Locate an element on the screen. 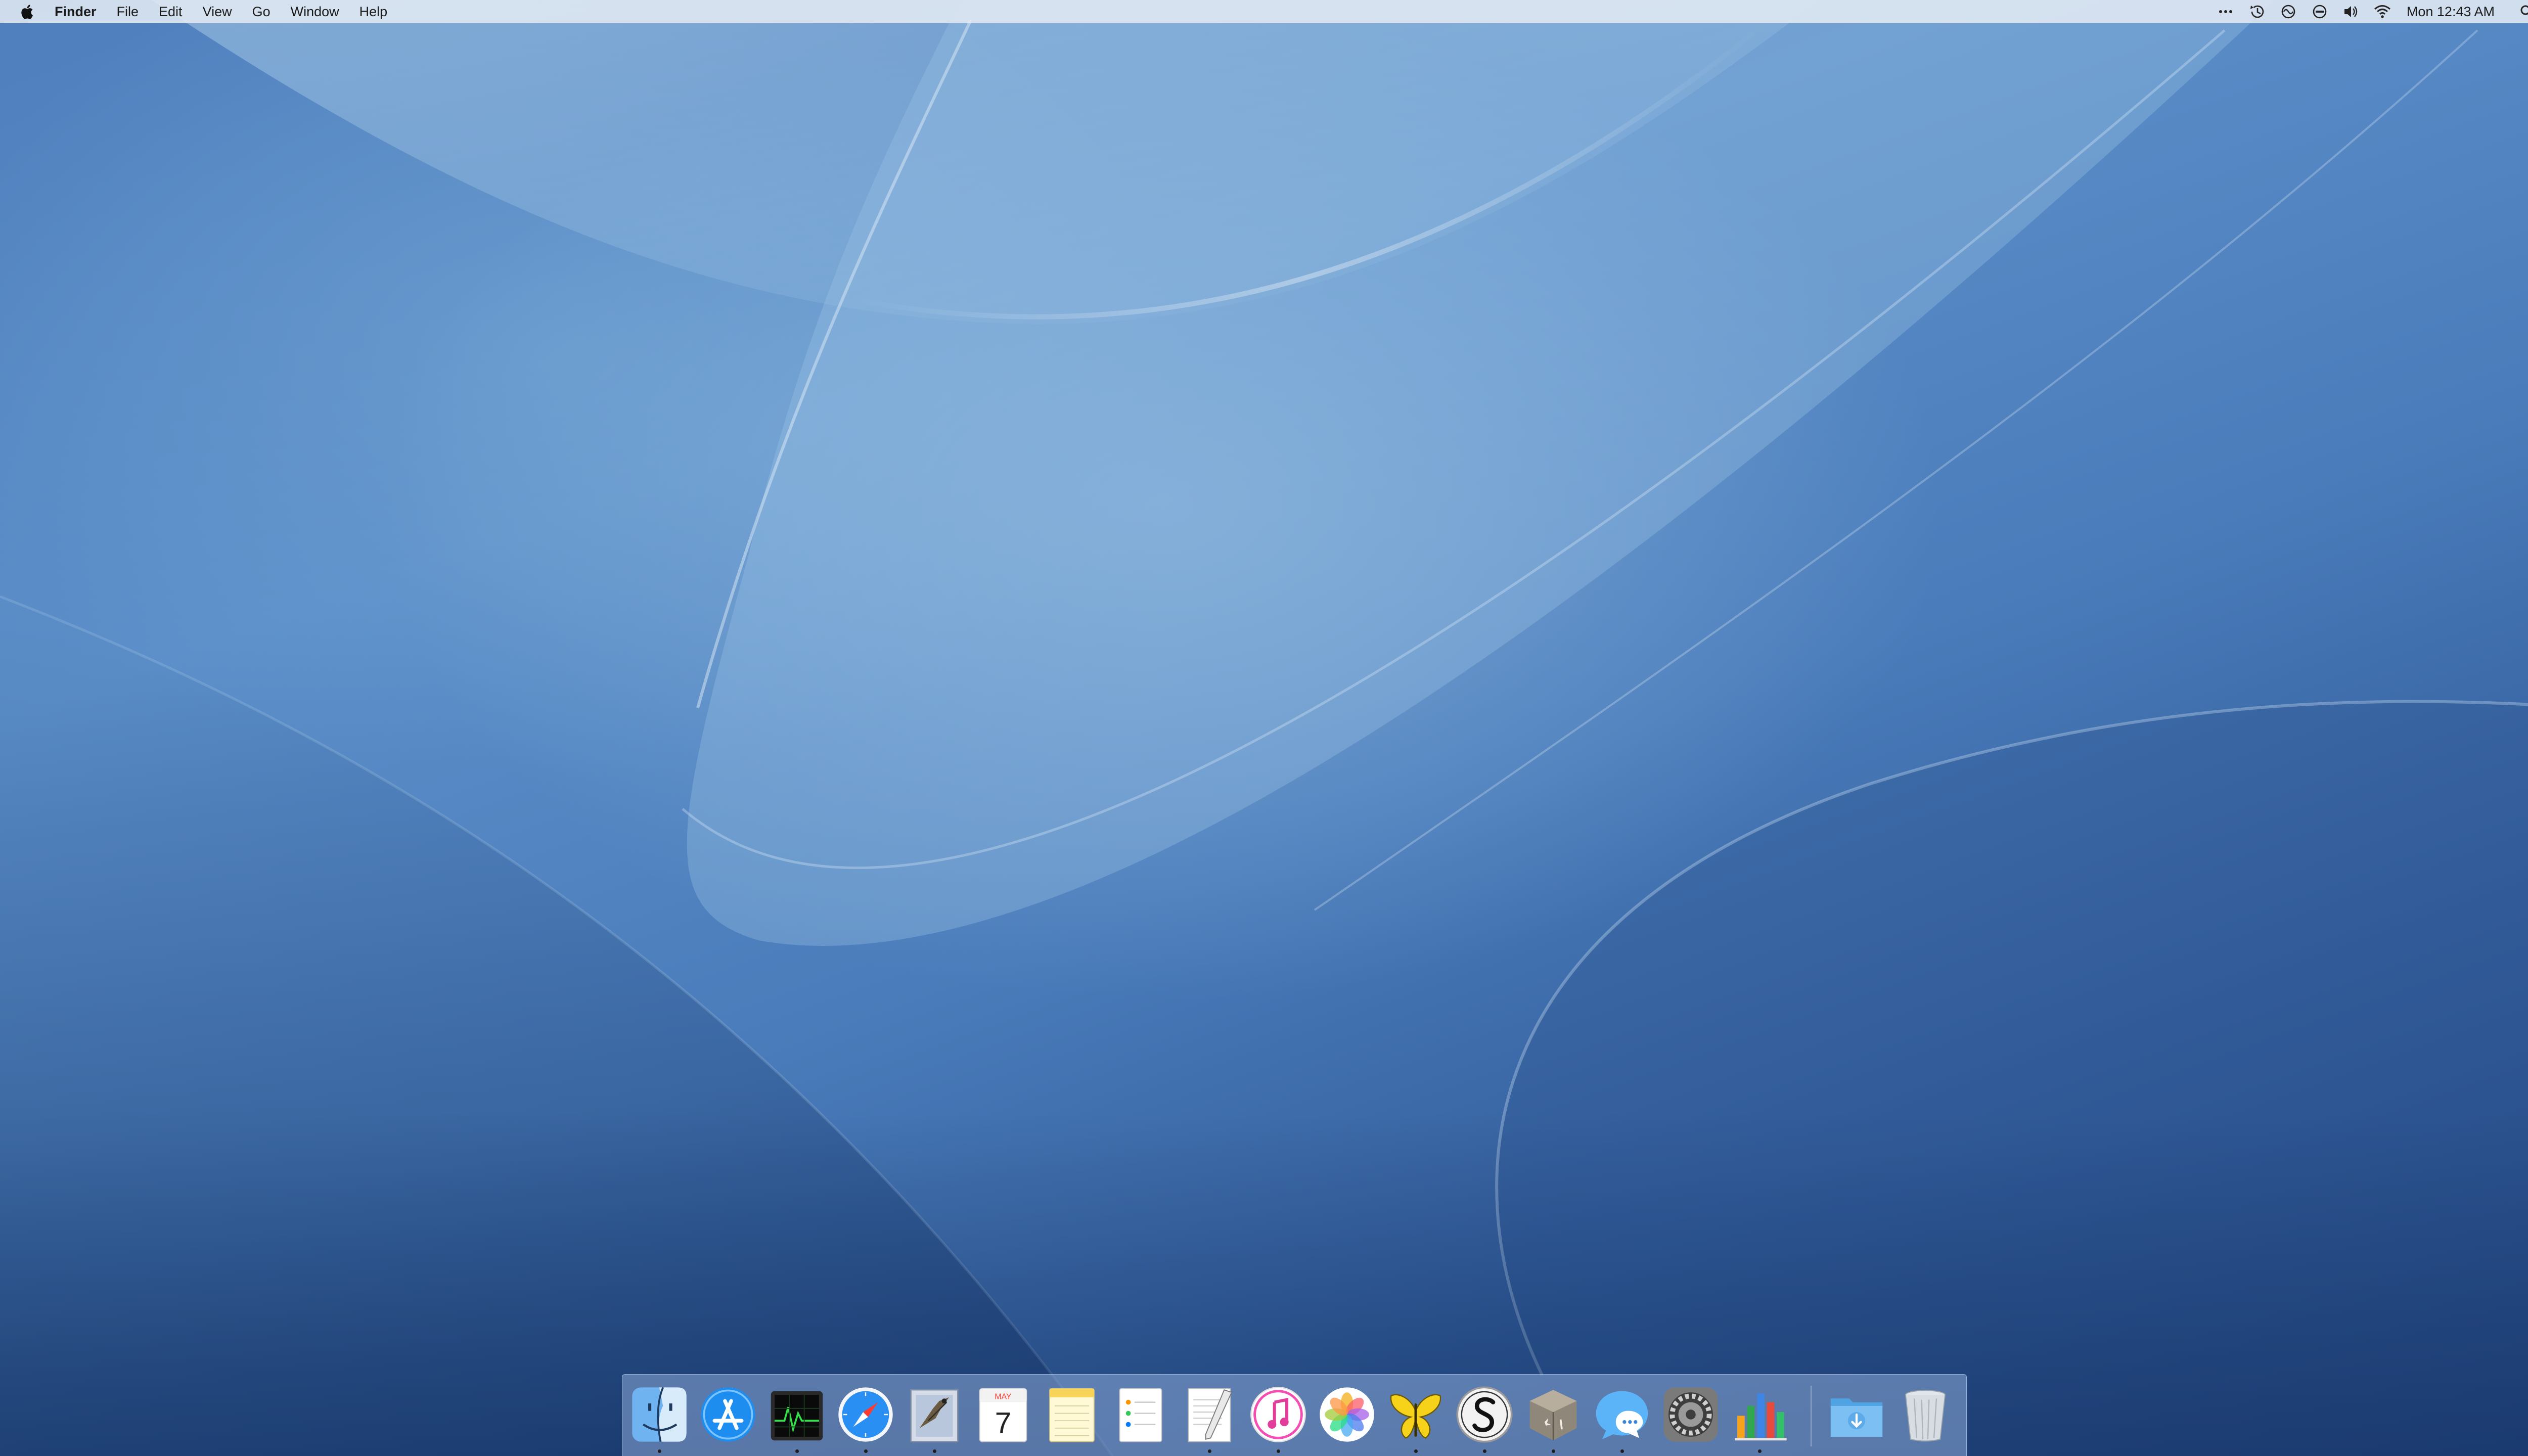 The image size is (2528, 1456). downloads-folder-icon is located at coordinates (1857, 1417).